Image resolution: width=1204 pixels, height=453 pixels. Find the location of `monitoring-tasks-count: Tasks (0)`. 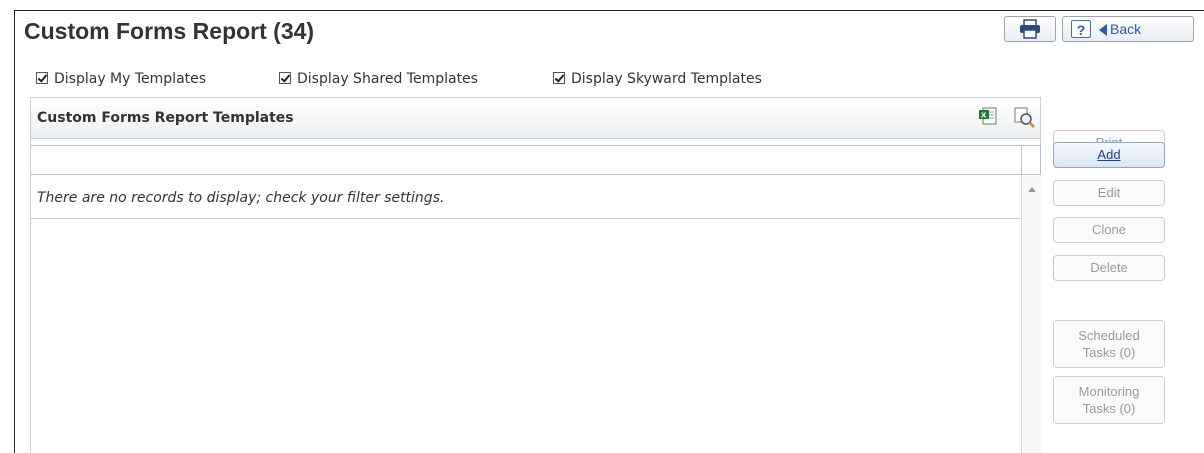

monitoring-tasks-count: Tasks (0) is located at coordinates (1109, 408).